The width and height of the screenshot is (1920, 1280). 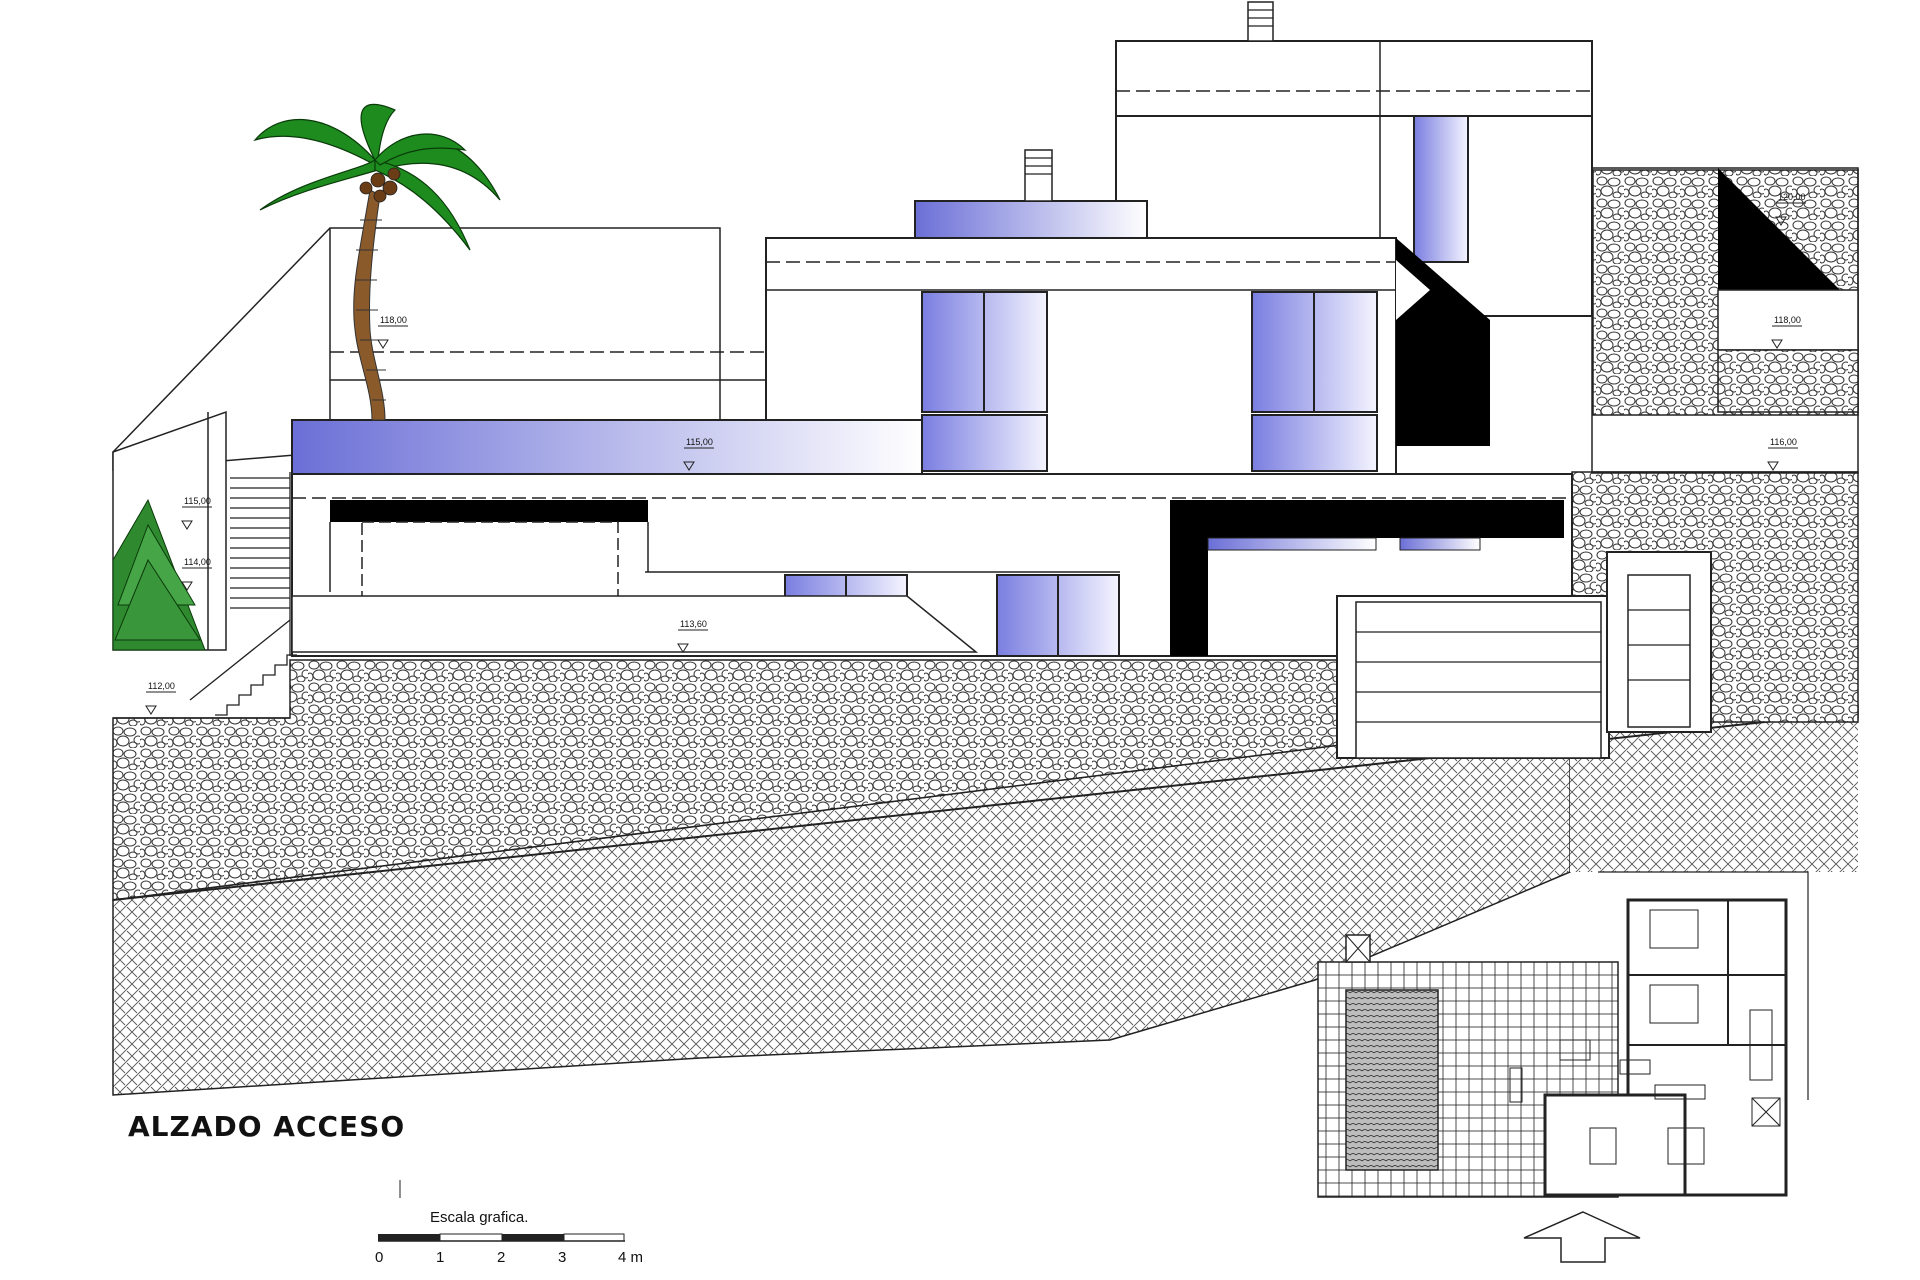 What do you see at coordinates (635, 624) in the screenshot?
I see `ramp` at bounding box center [635, 624].